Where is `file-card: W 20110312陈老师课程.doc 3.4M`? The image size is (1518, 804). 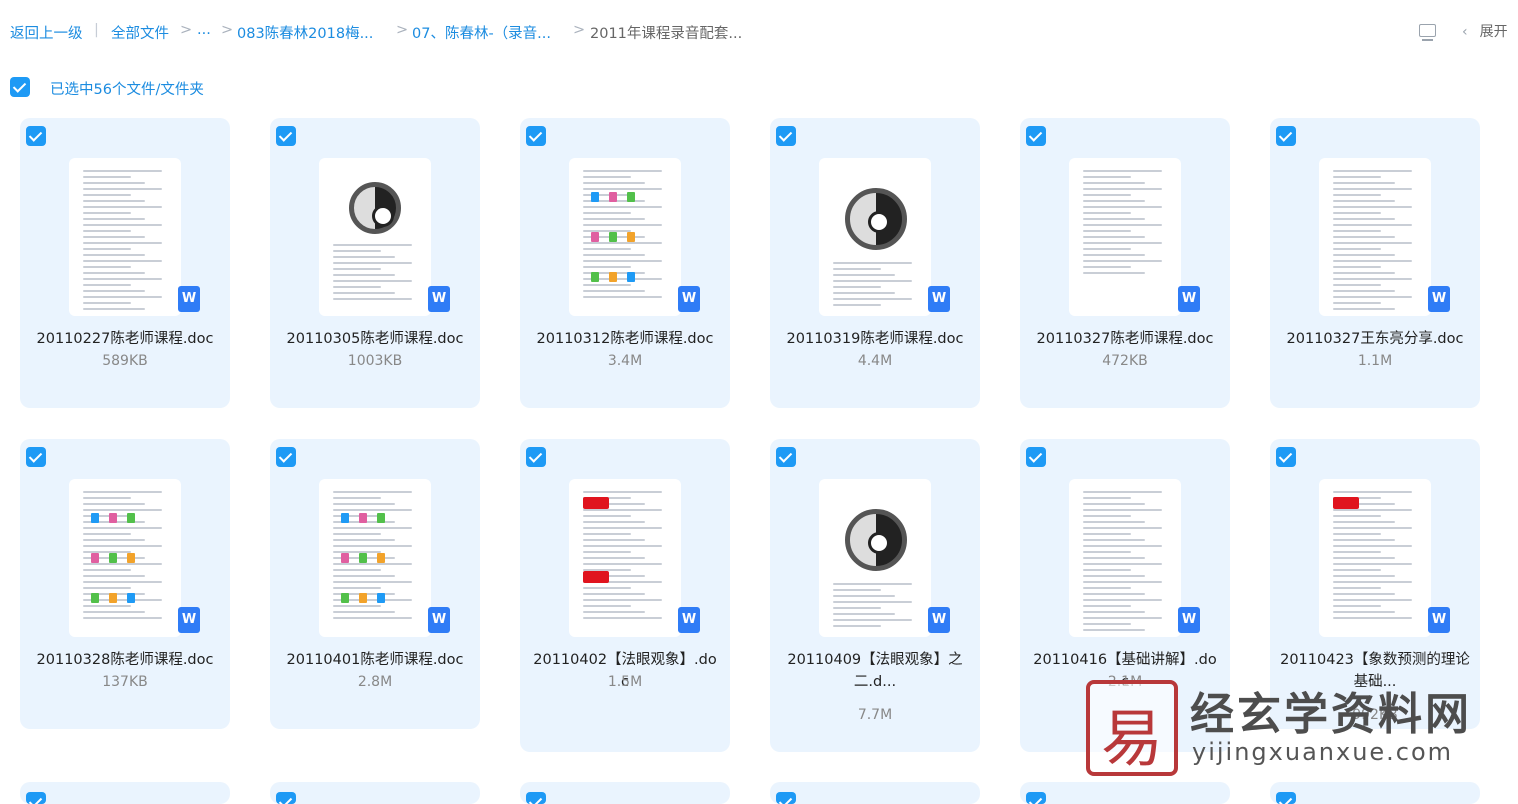 file-card: W 20110312陈老师课程.doc 3.4M is located at coordinates (625, 263).